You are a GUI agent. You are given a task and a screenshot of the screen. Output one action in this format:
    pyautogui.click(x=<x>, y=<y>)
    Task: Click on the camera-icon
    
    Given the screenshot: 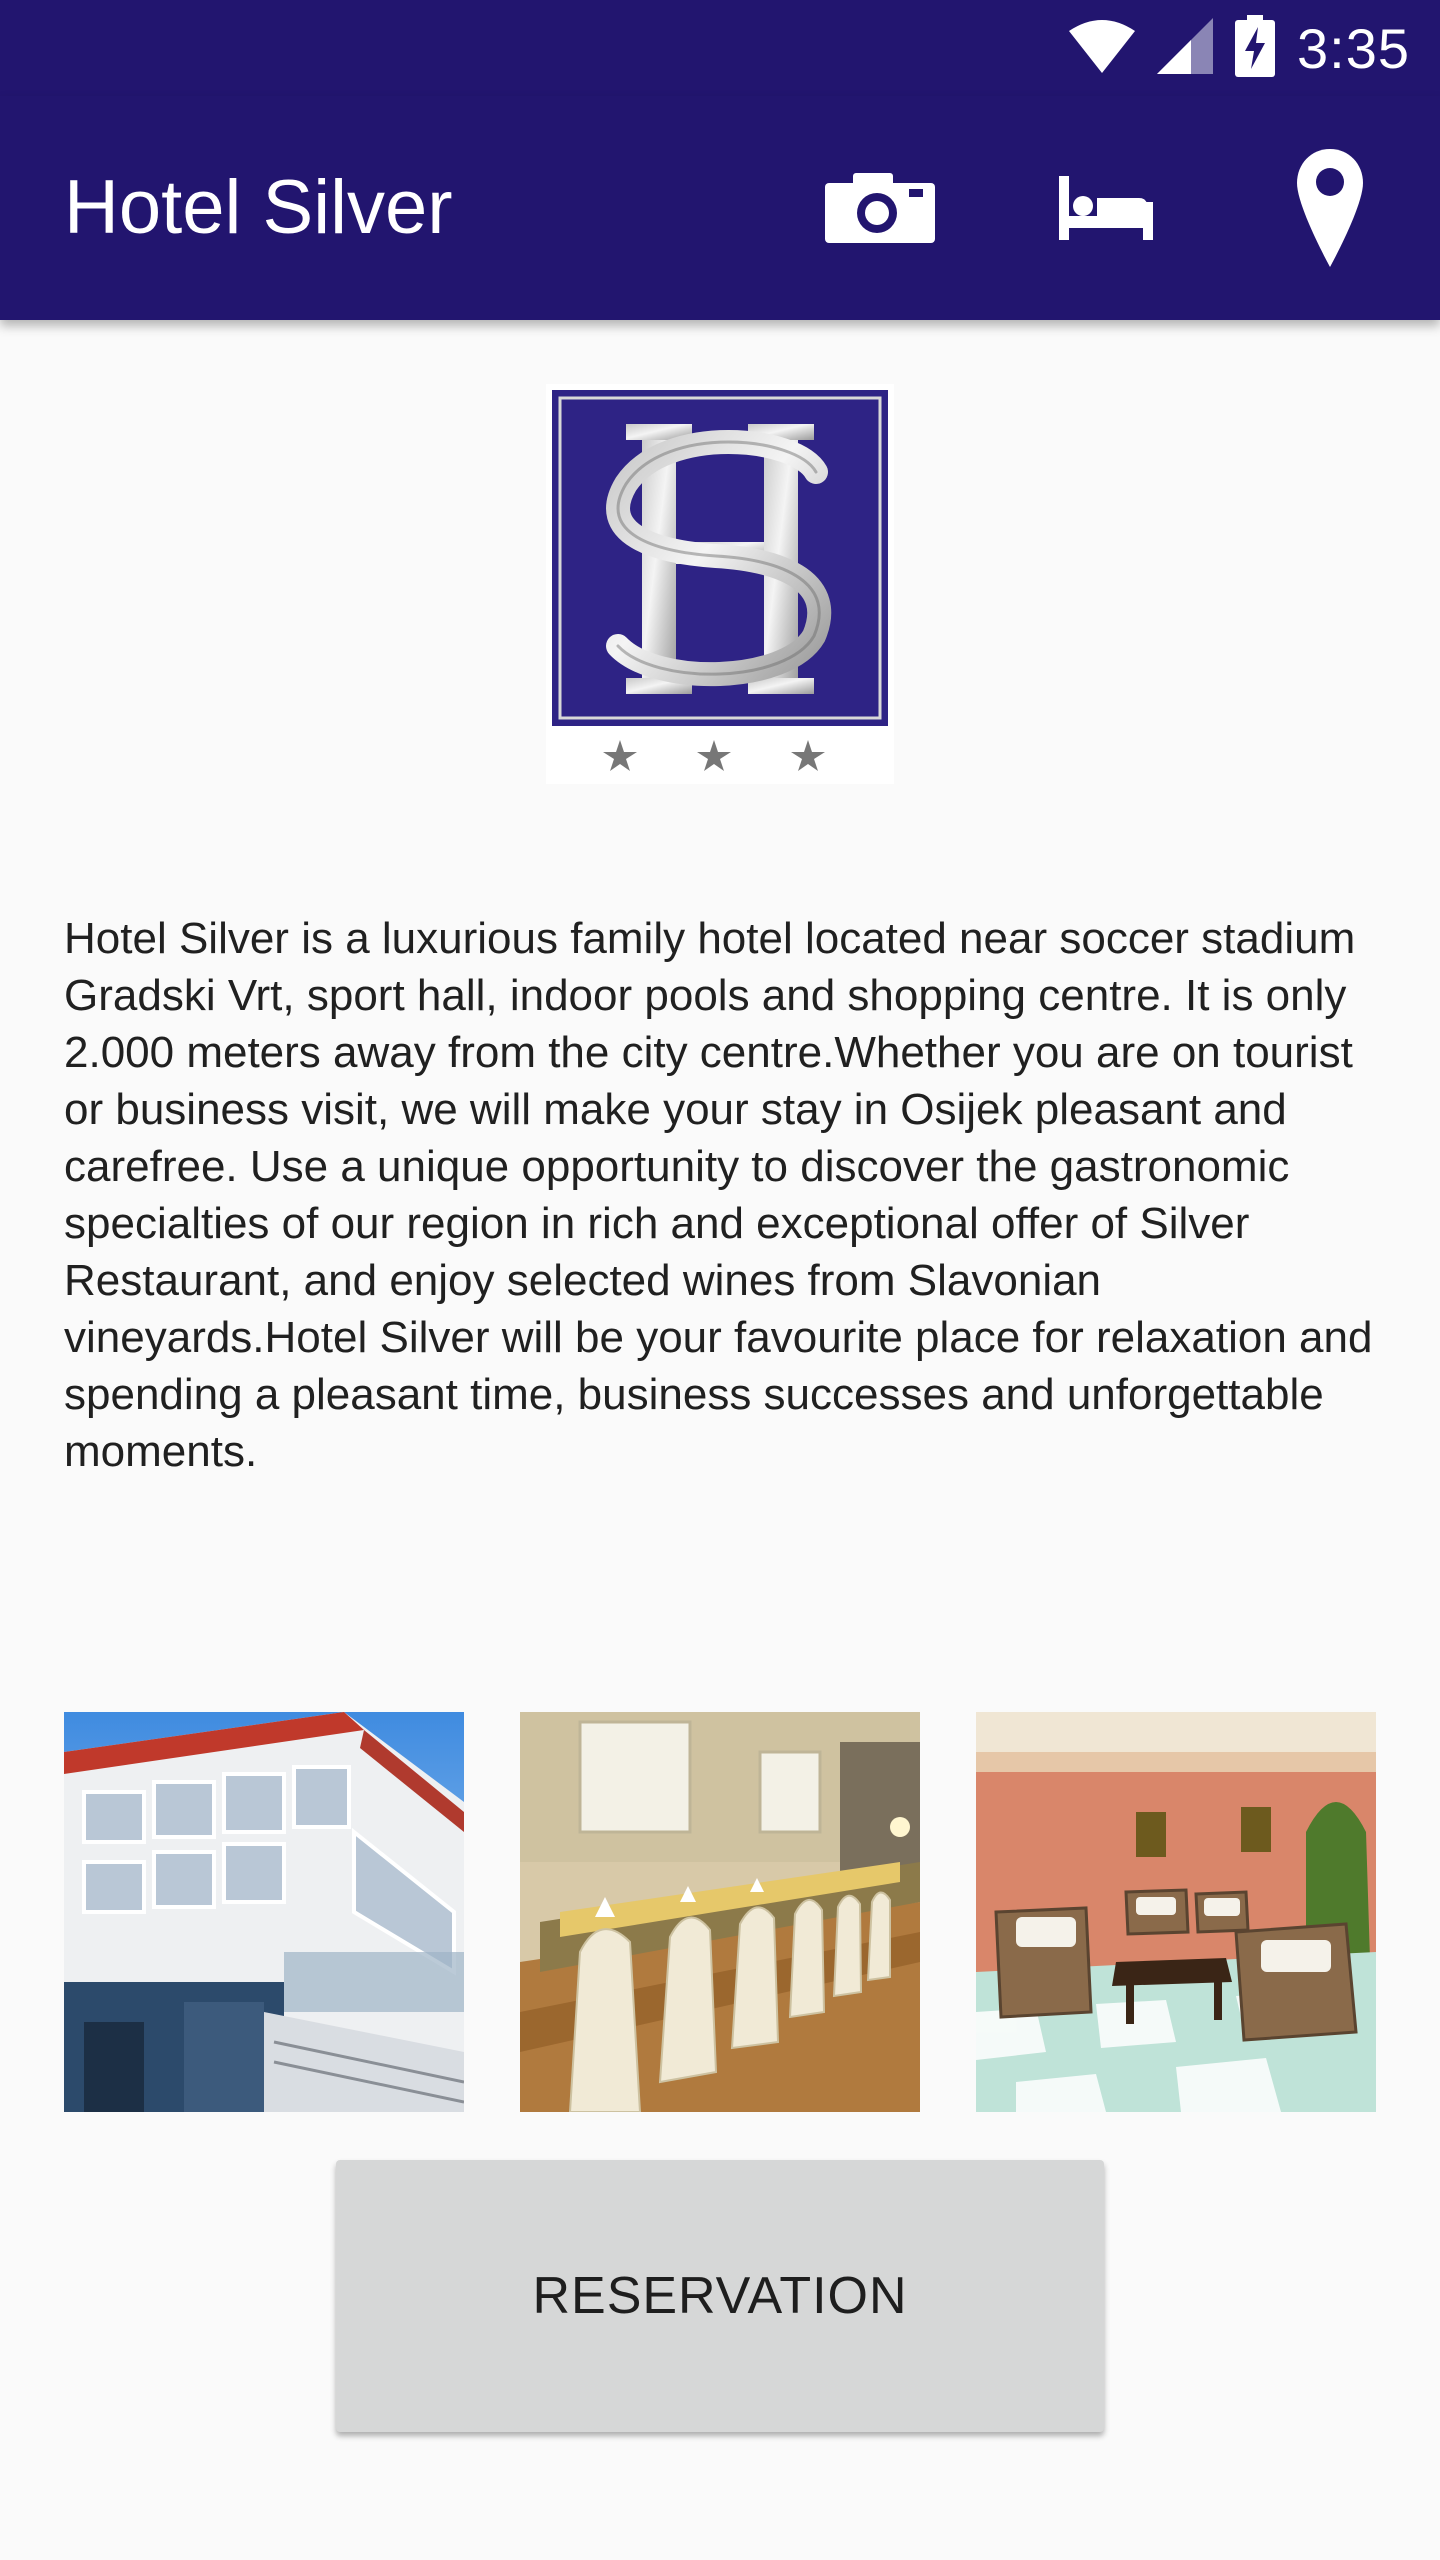 What is the action you would take?
    pyautogui.click(x=880, y=210)
    